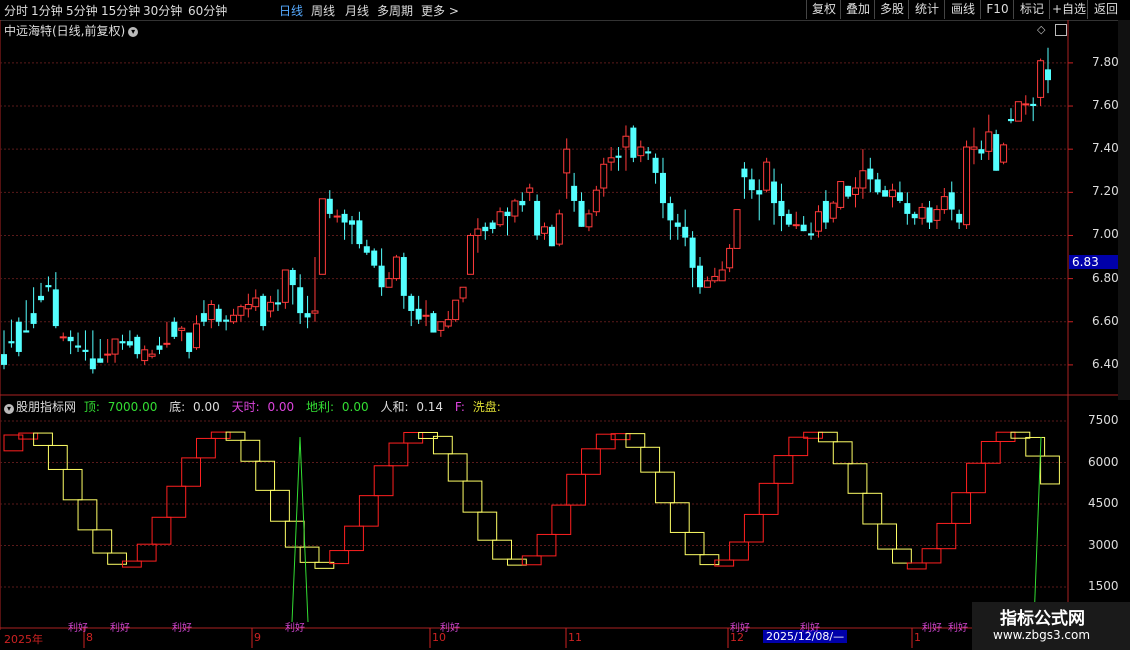 Image resolution: width=1130 pixels, height=650 pixels. What do you see at coordinates (23, 639) in the screenshot?
I see `date-year: 2025年` at bounding box center [23, 639].